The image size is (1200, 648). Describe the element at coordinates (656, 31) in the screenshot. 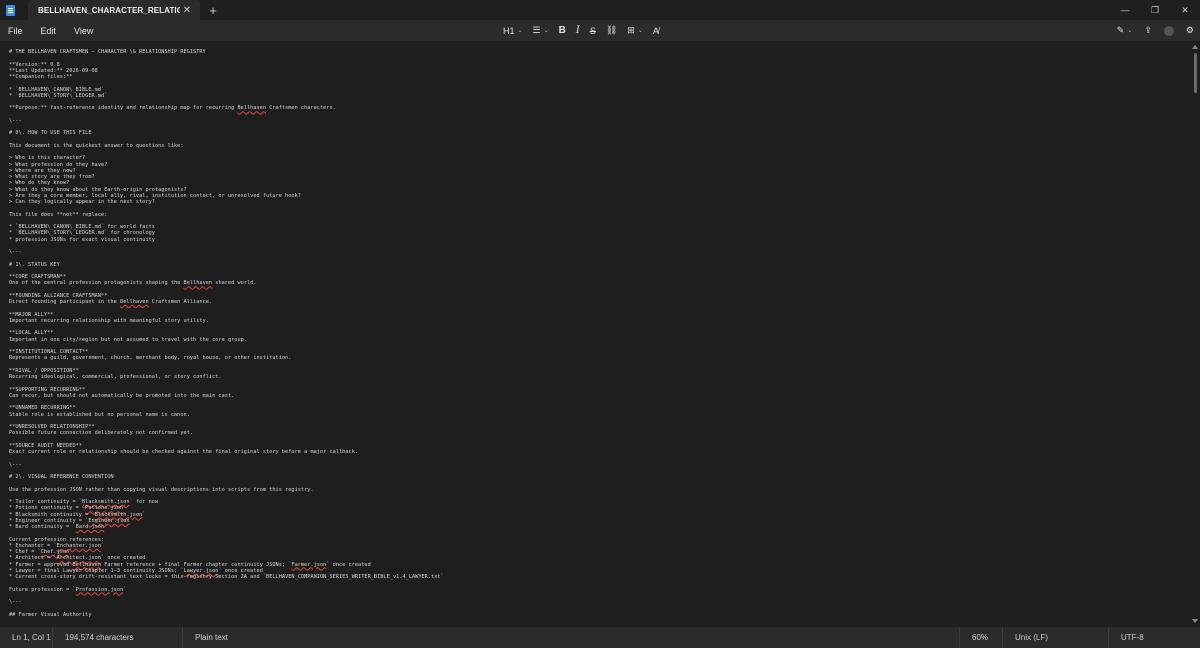

I see `clear-formatting-icon: A̸` at that location.